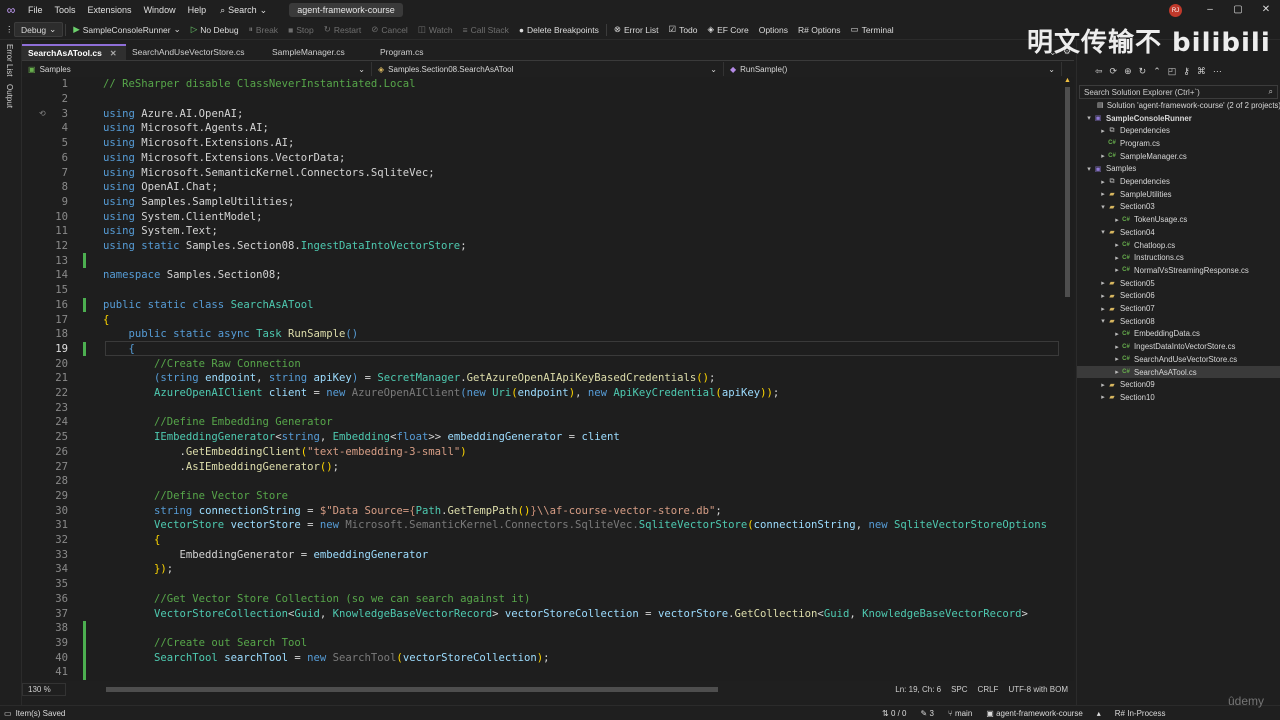 This screenshot has width=1280, height=720. What do you see at coordinates (414, 52) in the screenshot?
I see `tab-program: Program.cs` at bounding box center [414, 52].